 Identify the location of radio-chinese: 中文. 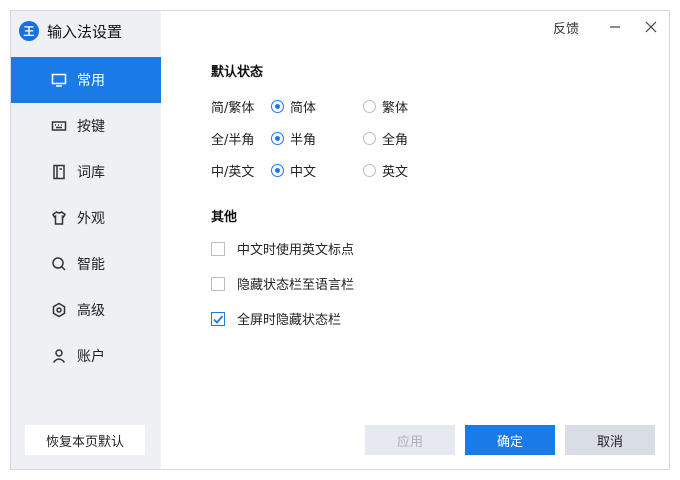
(317, 170).